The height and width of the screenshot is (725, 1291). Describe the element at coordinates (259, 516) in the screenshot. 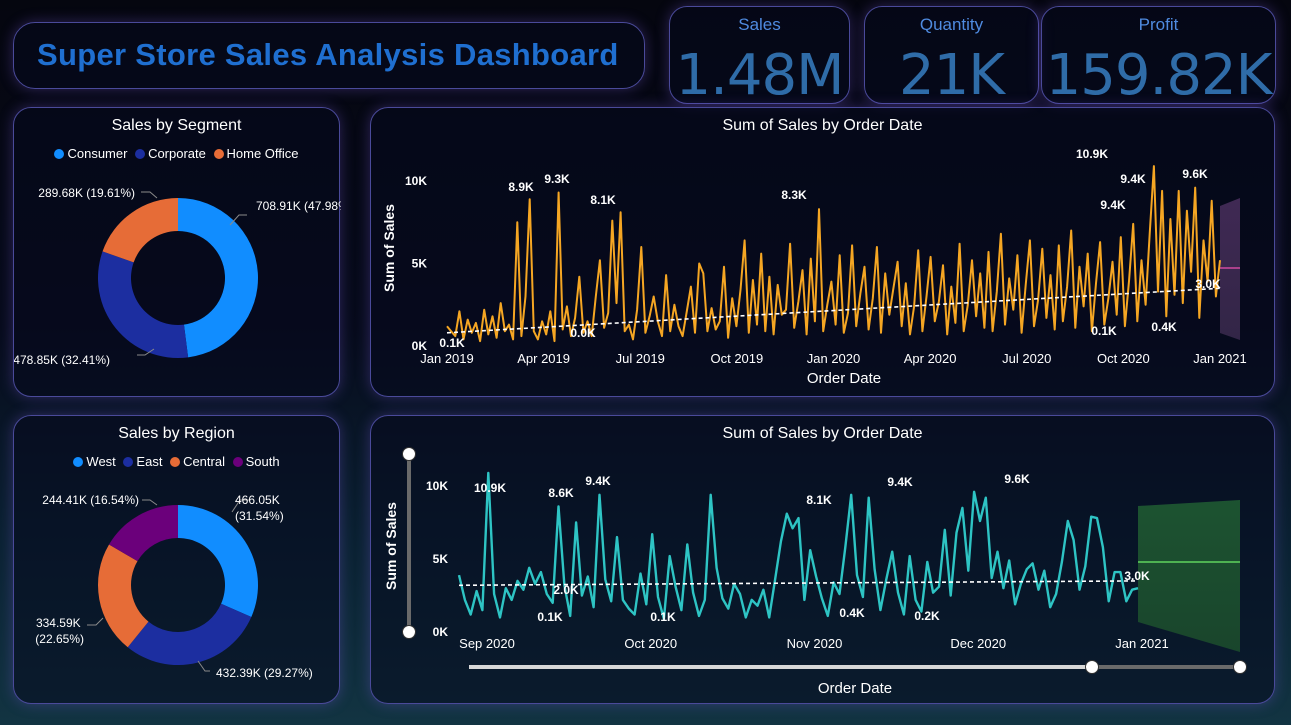

I see `slice-label-pct: (31.54%)` at that location.